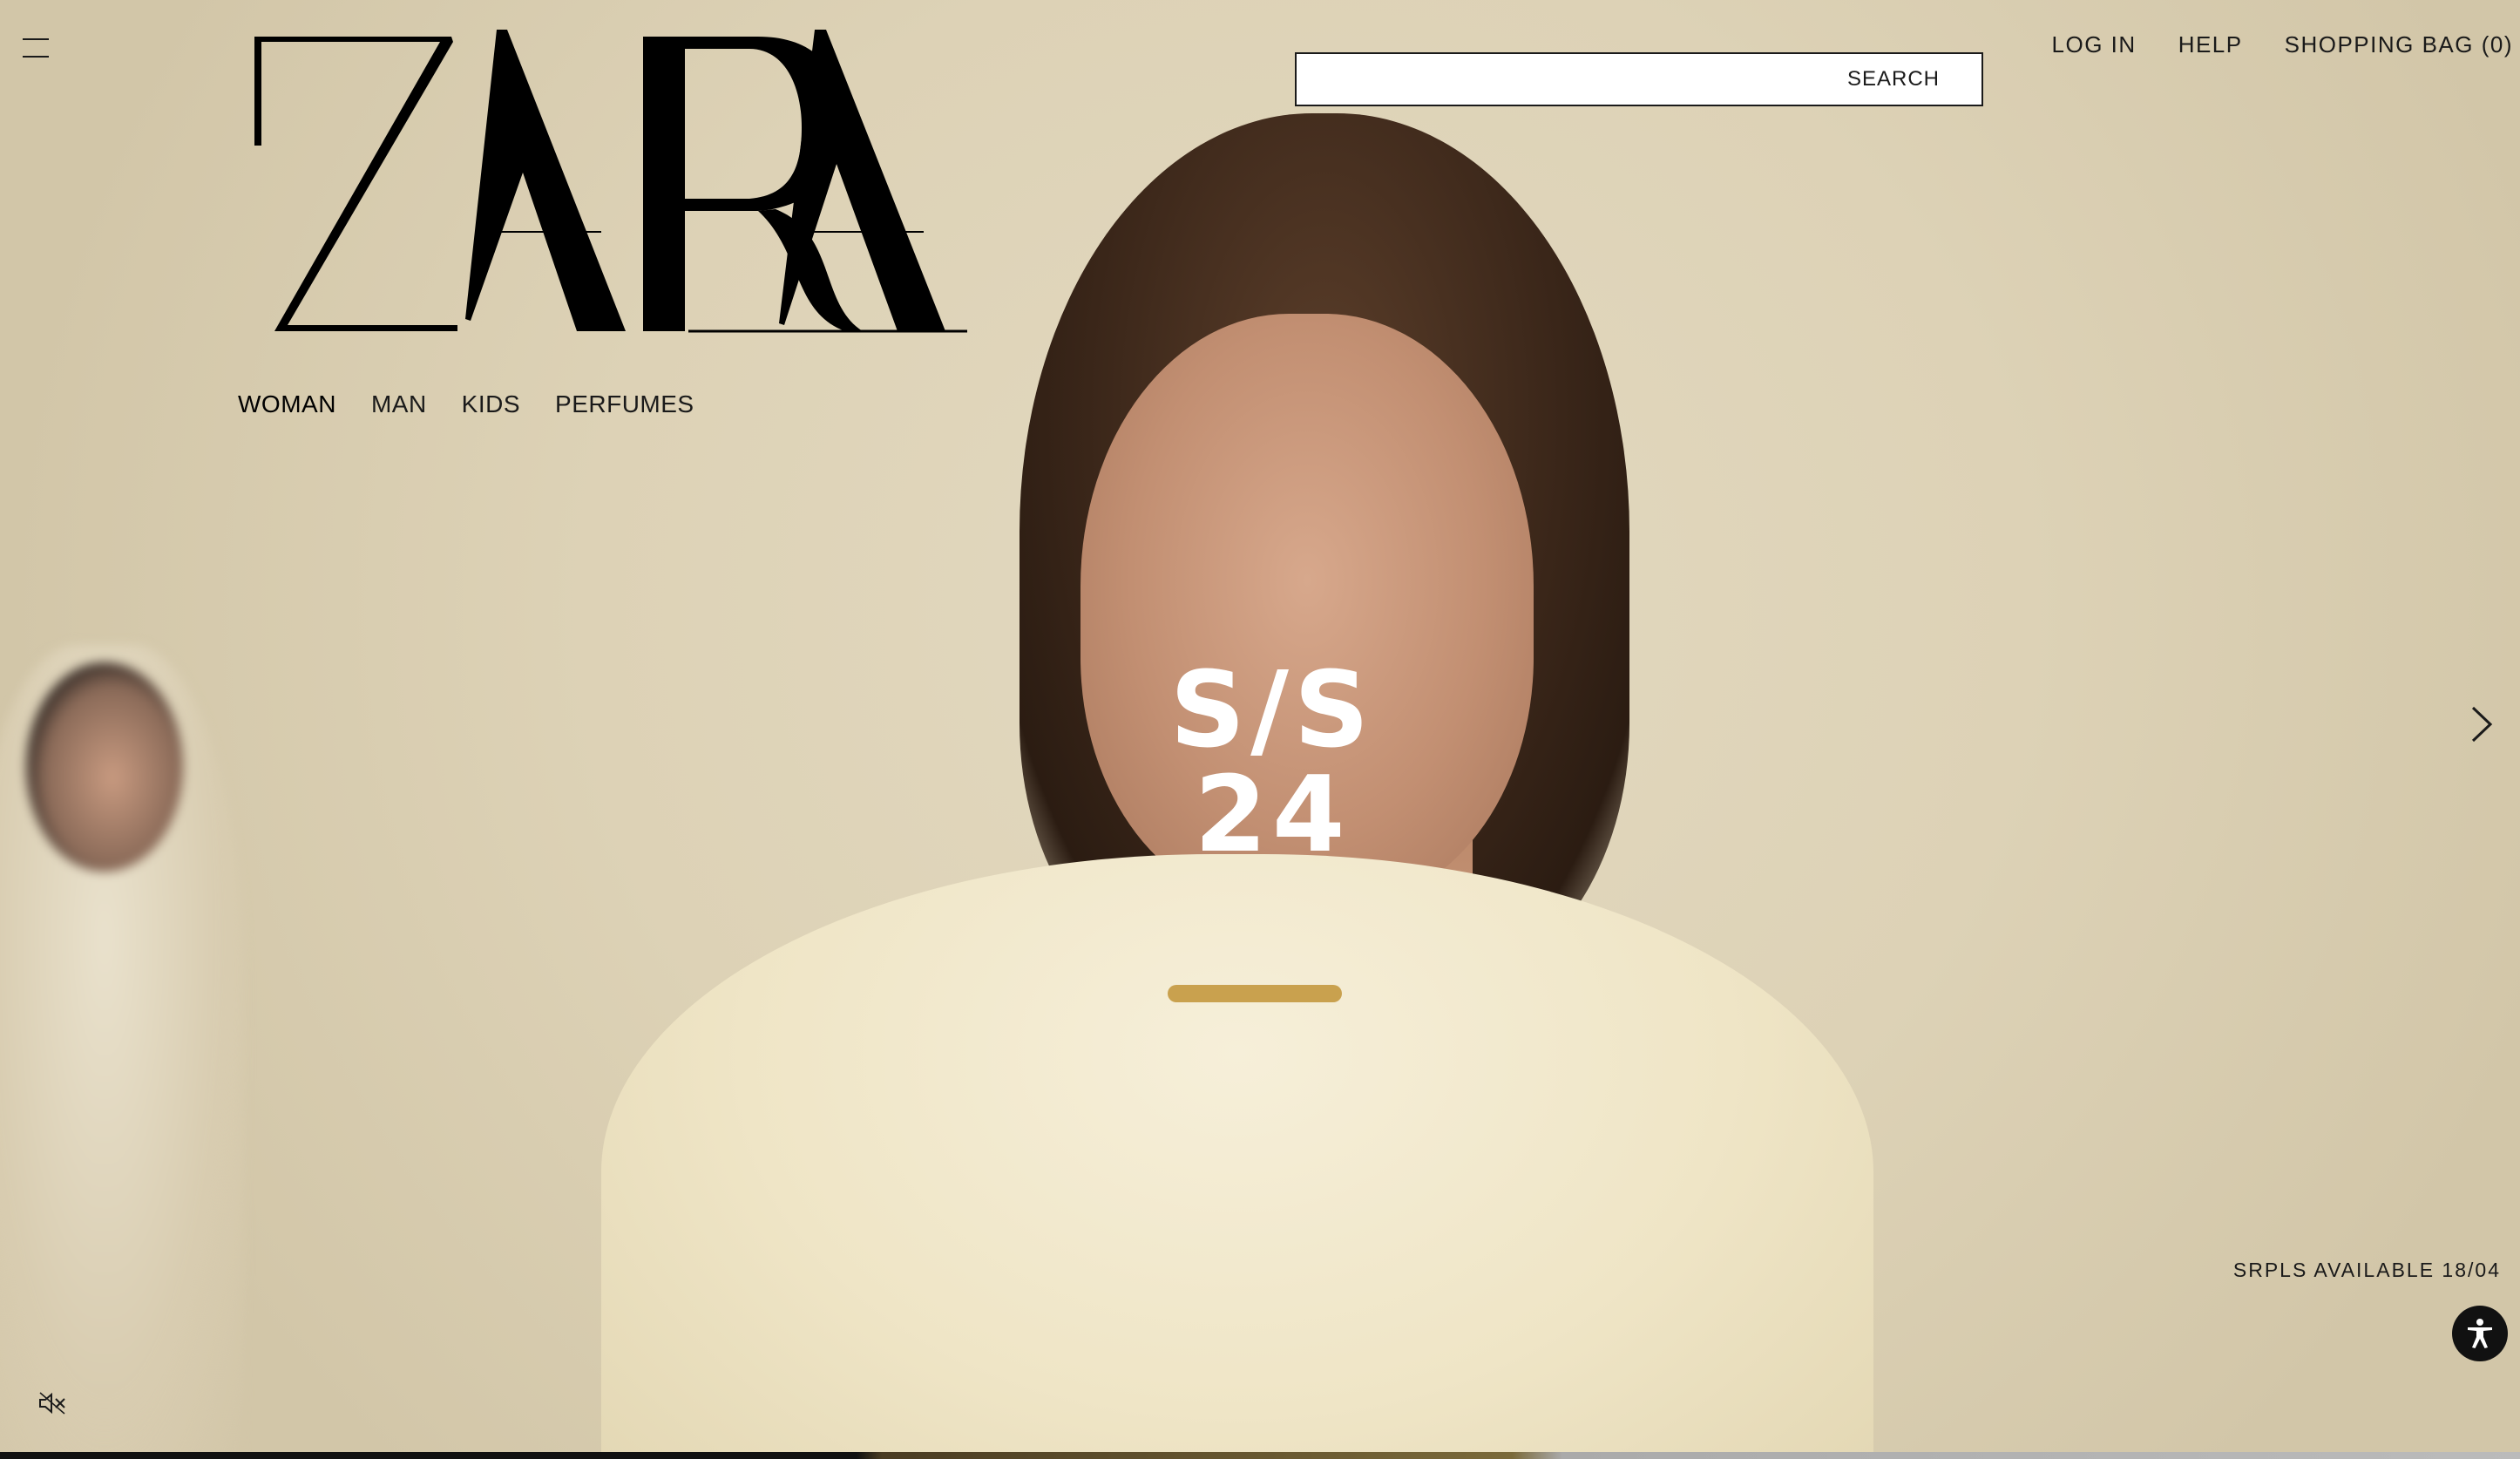 The width and height of the screenshot is (2520, 1459). Describe the element at coordinates (2367, 1270) in the screenshot. I see `promo-text: SRPLS AVAILABLE 18/04` at that location.